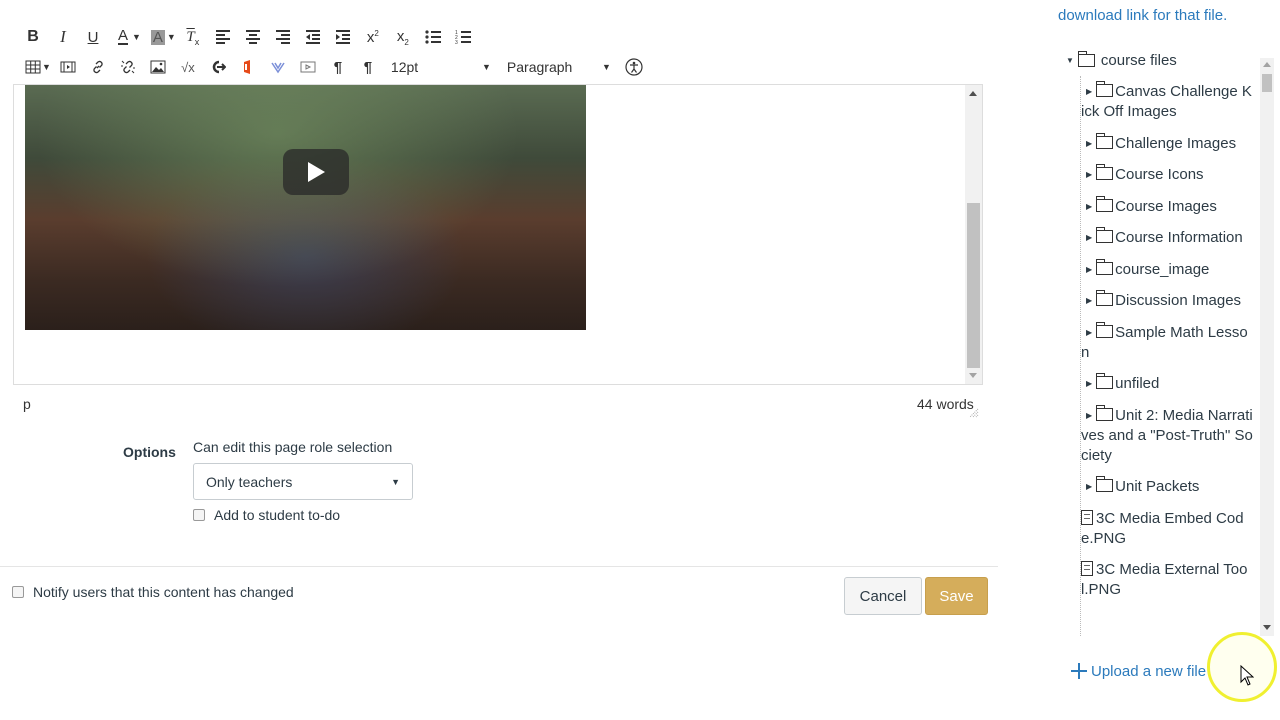 The image size is (1280, 720). What do you see at coordinates (308, 67) in the screenshot?
I see `media-record-button` at bounding box center [308, 67].